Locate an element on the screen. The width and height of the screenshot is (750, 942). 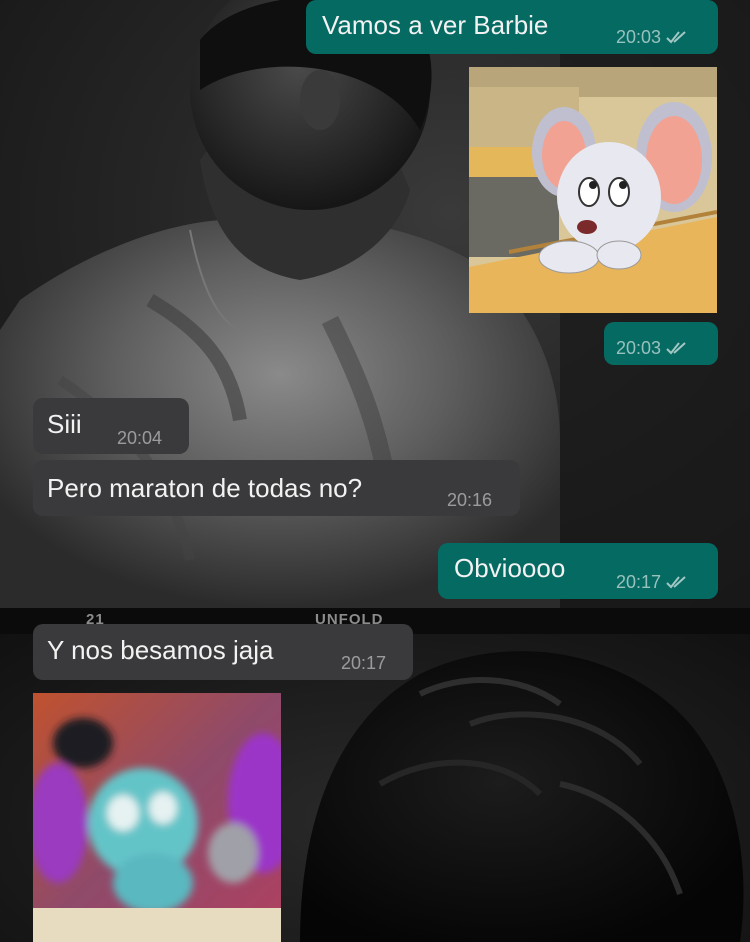
cartoon-mouse-sticker-icon is located at coordinates (593, 190).